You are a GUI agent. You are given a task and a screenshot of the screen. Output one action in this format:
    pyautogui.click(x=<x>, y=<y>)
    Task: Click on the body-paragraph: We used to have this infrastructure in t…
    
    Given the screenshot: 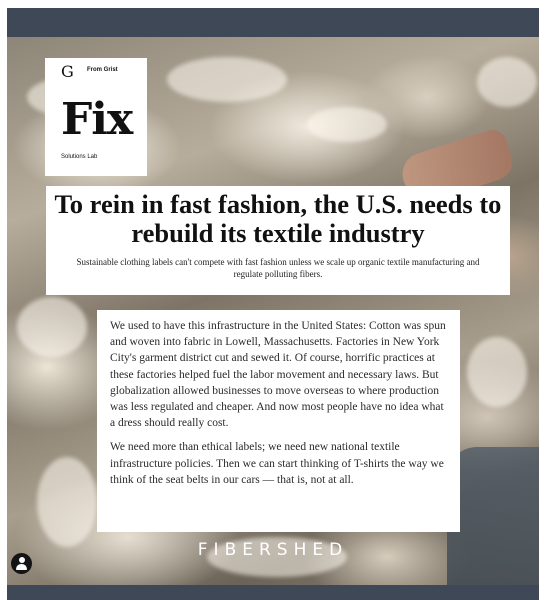 What is the action you would take?
    pyautogui.click(x=278, y=375)
    